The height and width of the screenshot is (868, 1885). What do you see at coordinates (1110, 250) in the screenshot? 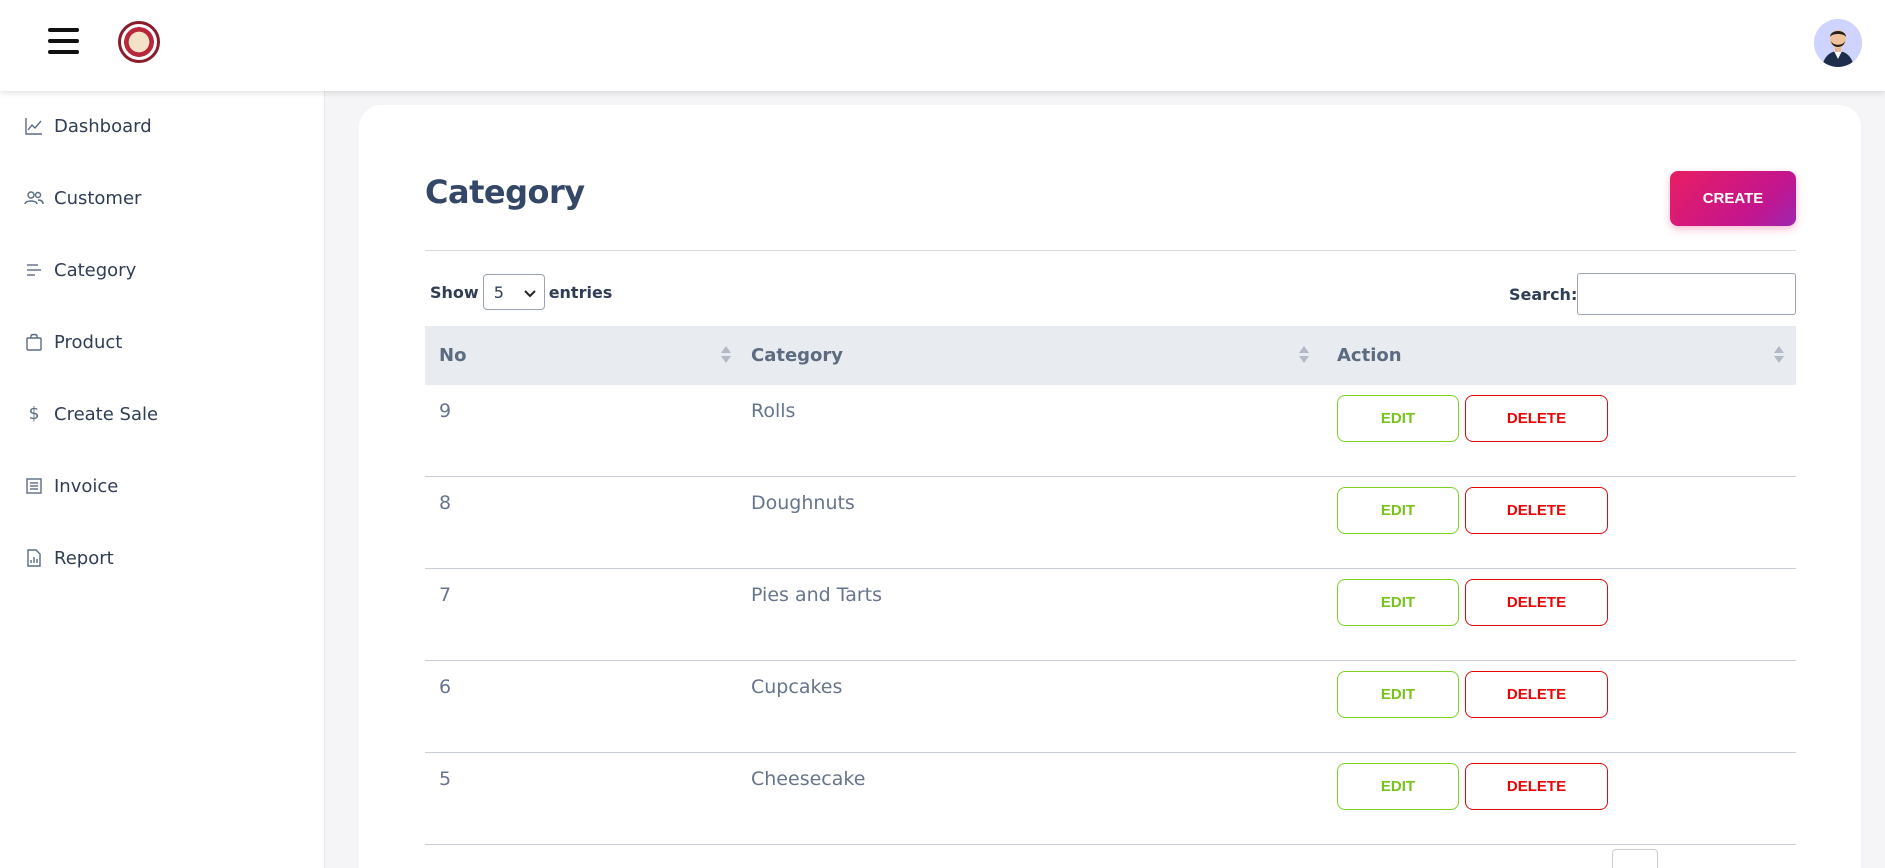
I see `divider` at bounding box center [1110, 250].